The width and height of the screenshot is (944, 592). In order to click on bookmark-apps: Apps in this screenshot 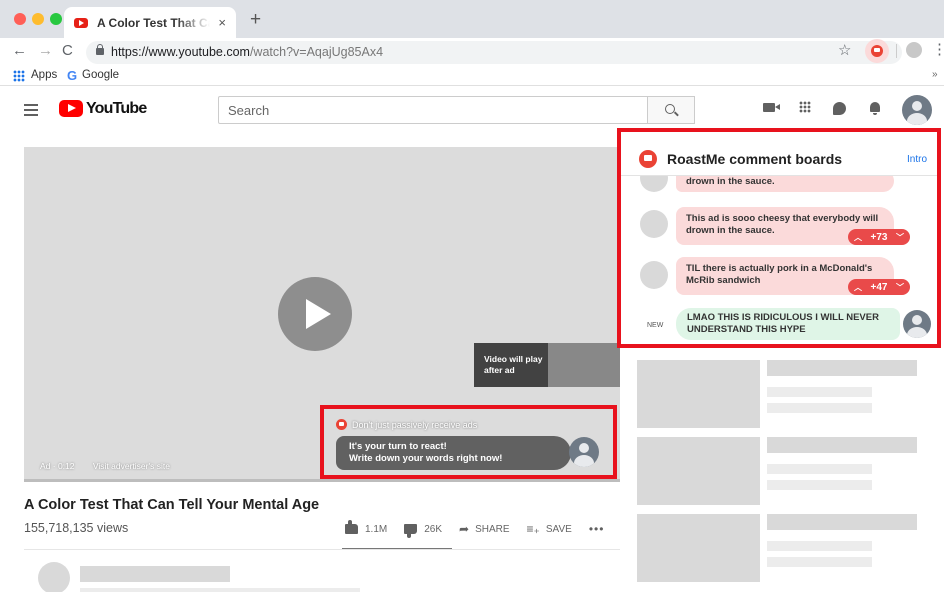, I will do `click(44, 75)`.